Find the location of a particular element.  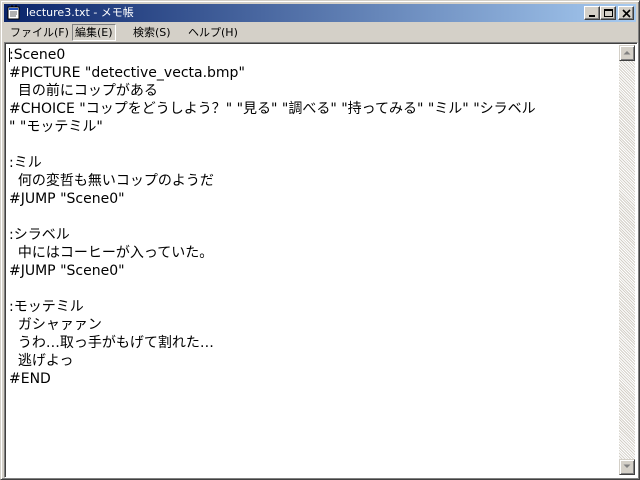

text-line: 逃げよっ is located at coordinates (314, 361).